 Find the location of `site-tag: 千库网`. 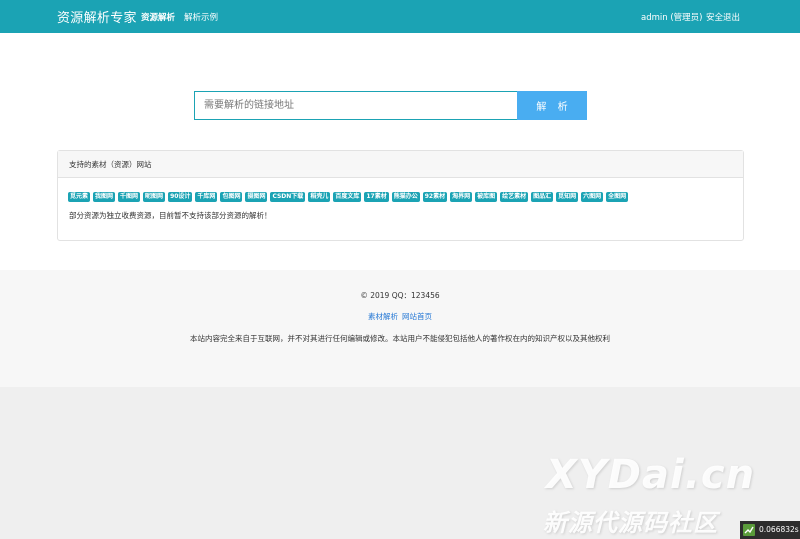

site-tag: 千库网 is located at coordinates (206, 197).